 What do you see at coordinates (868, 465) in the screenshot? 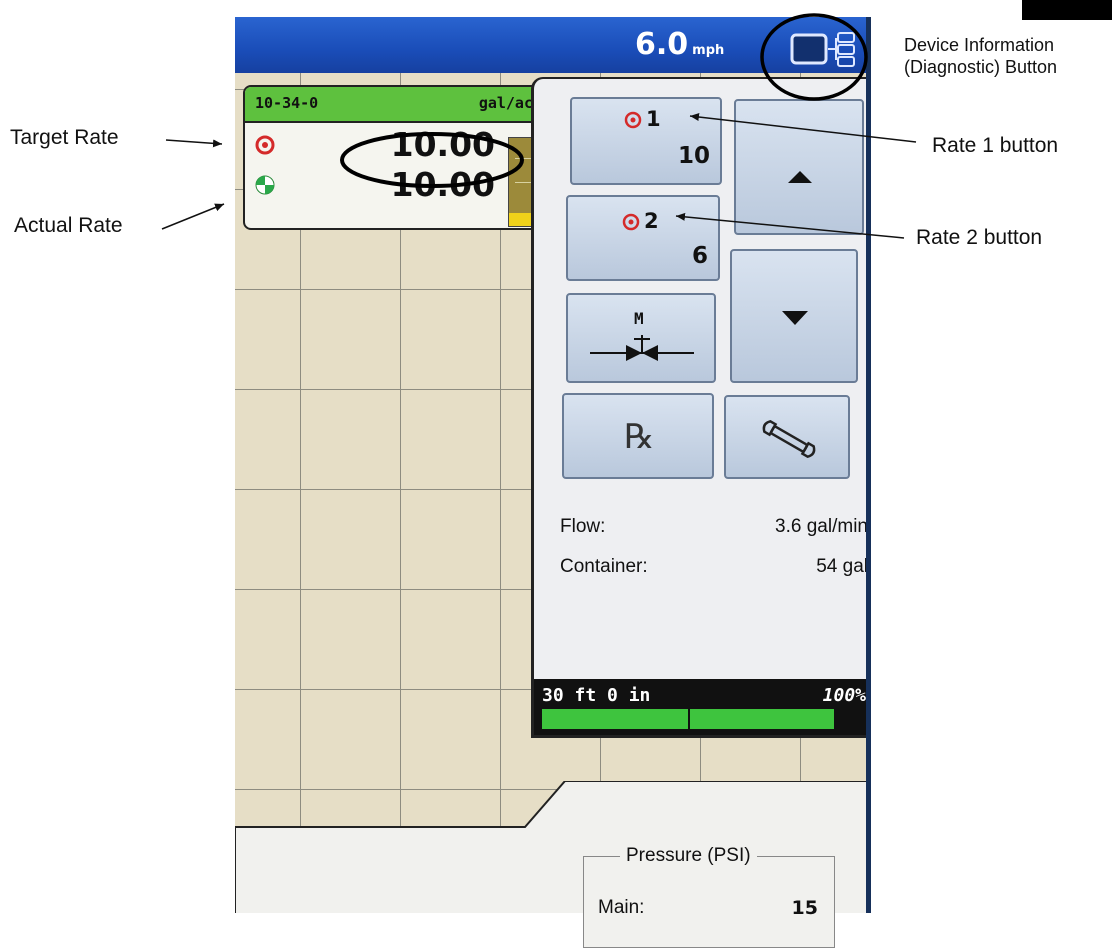
I see `screen-bezel` at bounding box center [868, 465].